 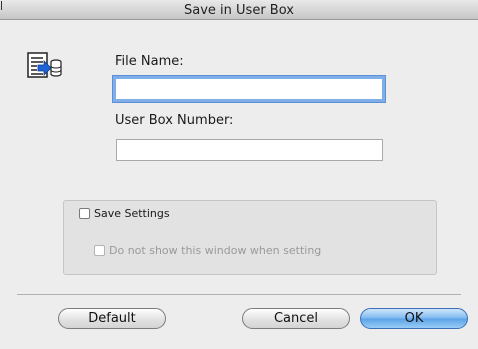 I want to click on dont-show-window-option: Do not show this window when setting, so click(x=207, y=250).